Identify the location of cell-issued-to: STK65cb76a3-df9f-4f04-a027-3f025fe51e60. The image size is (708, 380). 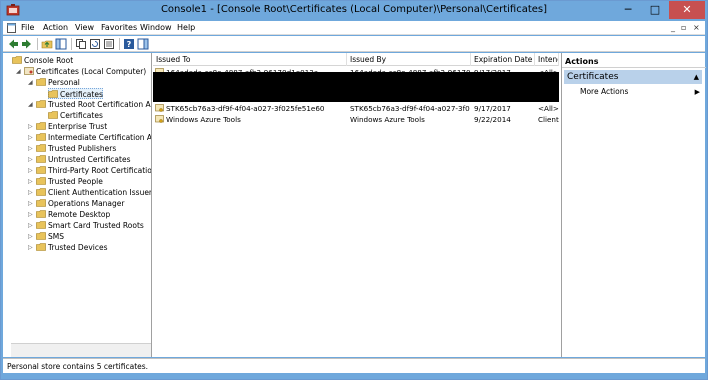
(245, 108).